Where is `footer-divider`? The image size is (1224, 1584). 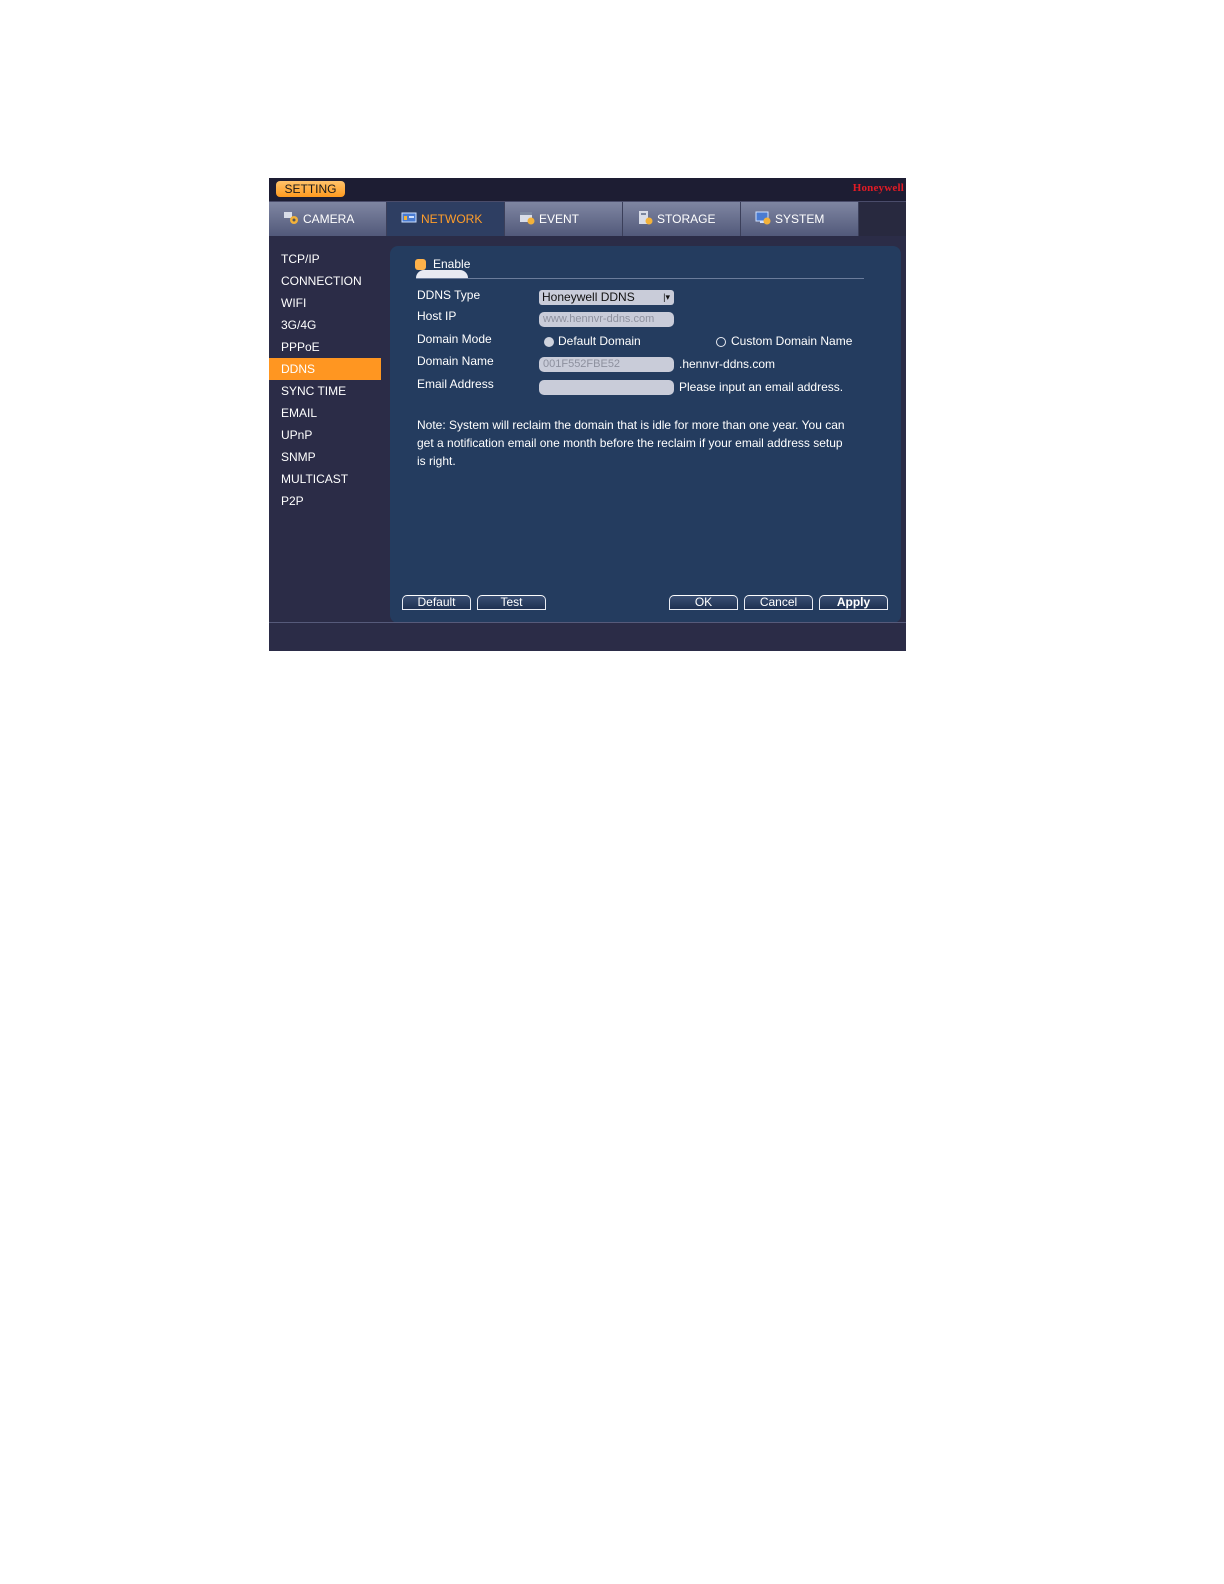
footer-divider is located at coordinates (587, 622).